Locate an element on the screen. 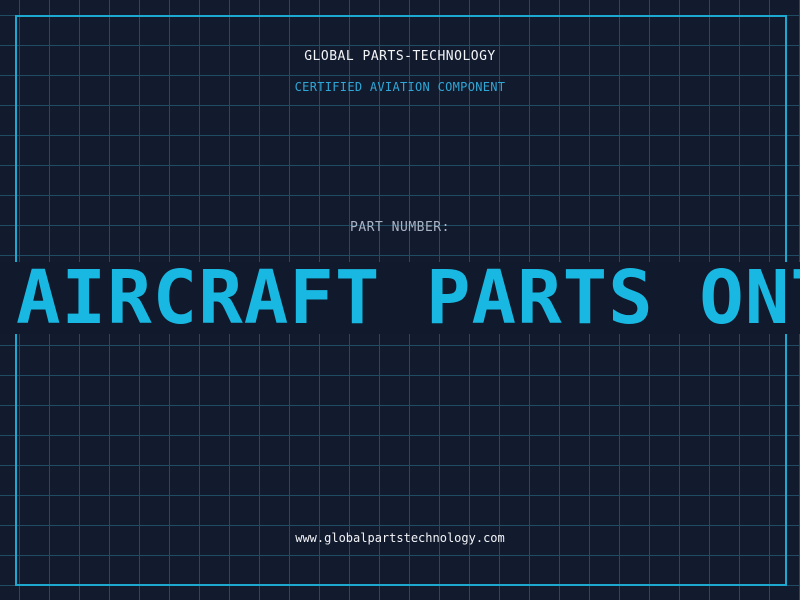 This screenshot has height=600, width=800. company-name: GLOBAL PARTS-TECHNOLOGY is located at coordinates (400, 56).